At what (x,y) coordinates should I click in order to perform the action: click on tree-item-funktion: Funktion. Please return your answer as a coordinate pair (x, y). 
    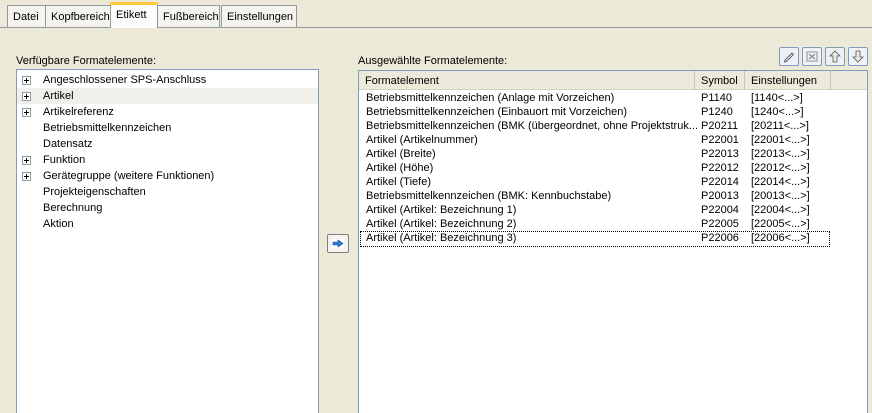
    Looking at the image, I should click on (167, 160).